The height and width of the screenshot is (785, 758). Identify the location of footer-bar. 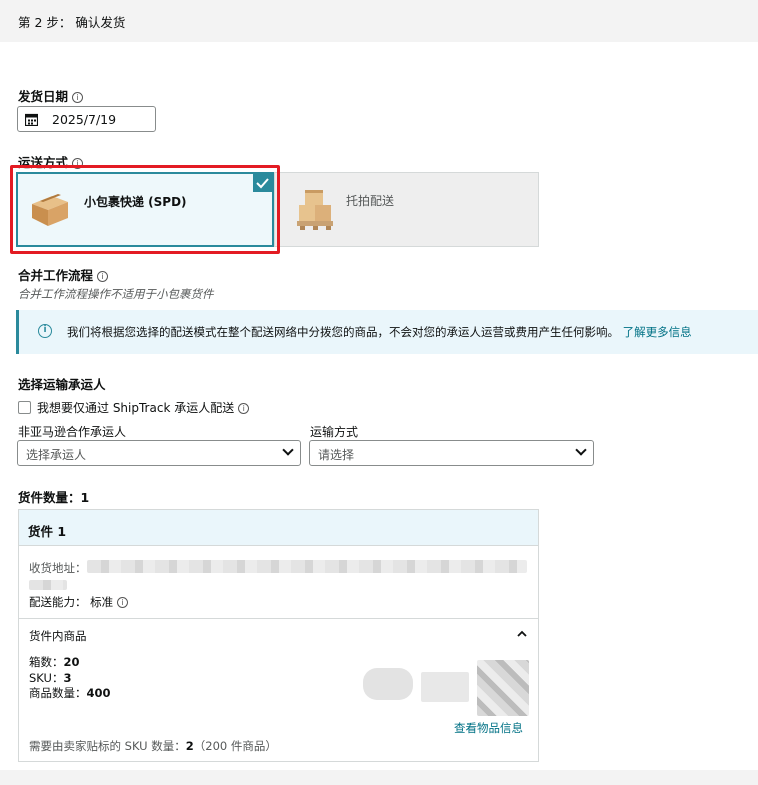
(379, 777).